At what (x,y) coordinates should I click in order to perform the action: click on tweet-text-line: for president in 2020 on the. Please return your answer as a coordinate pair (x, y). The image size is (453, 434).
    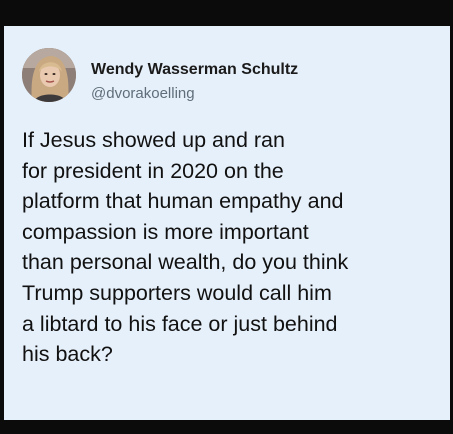
    Looking at the image, I should click on (153, 170).